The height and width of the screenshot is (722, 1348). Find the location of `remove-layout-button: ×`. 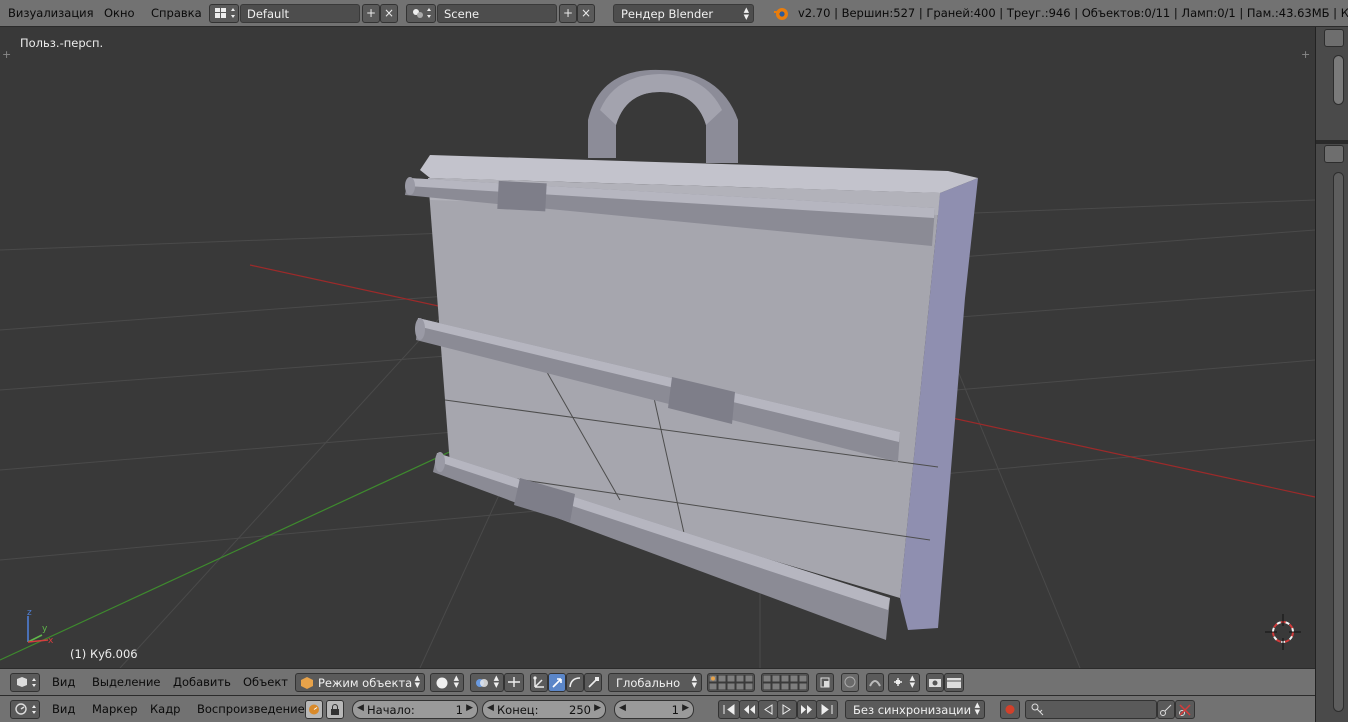

remove-layout-button: × is located at coordinates (389, 13).